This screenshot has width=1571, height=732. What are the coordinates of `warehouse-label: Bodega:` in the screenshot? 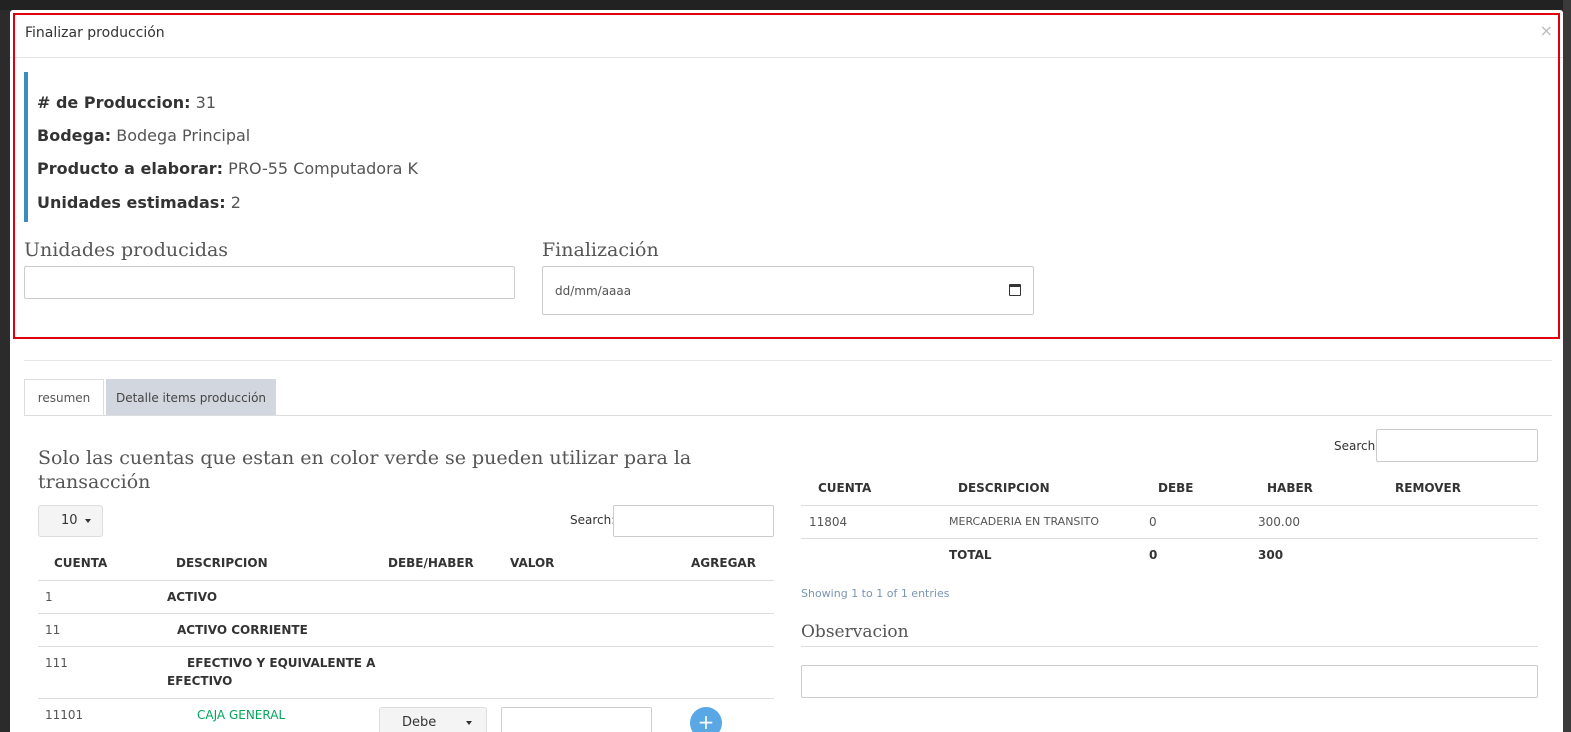 It's located at (74, 135).